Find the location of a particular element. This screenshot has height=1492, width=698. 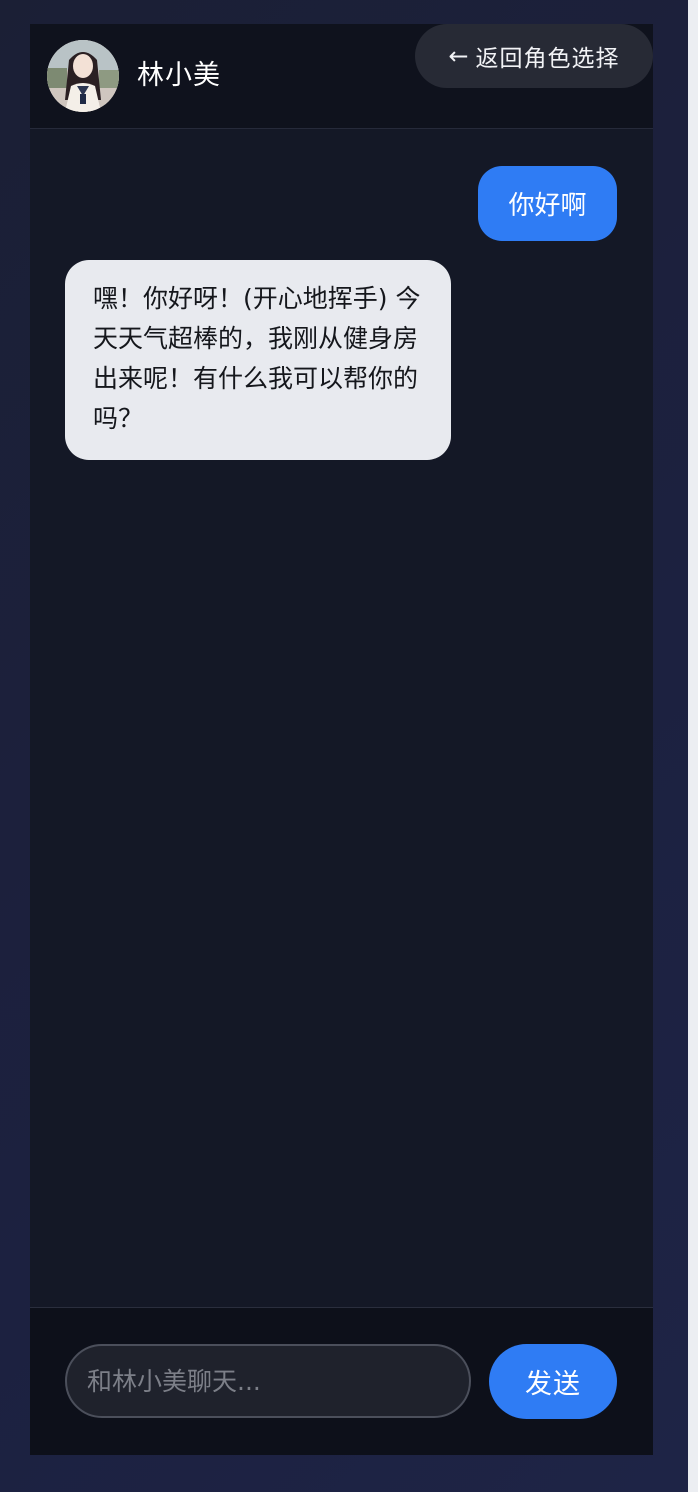

chat-header: 林小美 ← 返回角色选择 is located at coordinates (341, 76).